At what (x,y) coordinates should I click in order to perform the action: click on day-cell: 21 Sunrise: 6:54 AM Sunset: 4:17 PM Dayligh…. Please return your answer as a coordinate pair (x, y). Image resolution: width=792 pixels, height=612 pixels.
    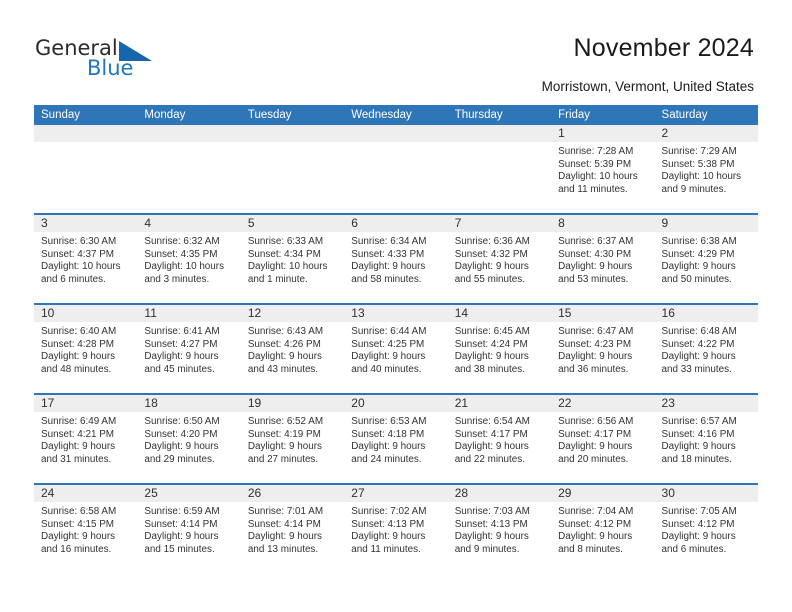
    Looking at the image, I should click on (499, 439).